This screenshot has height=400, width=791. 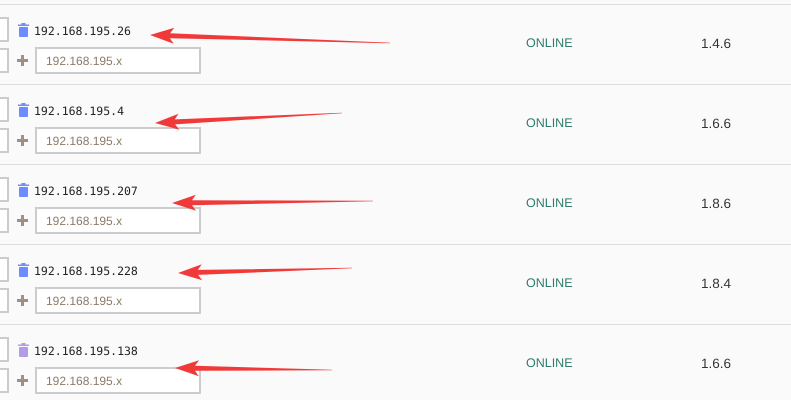 What do you see at coordinates (82, 30) in the screenshot?
I see `ip-address: 192.168.195.26` at bounding box center [82, 30].